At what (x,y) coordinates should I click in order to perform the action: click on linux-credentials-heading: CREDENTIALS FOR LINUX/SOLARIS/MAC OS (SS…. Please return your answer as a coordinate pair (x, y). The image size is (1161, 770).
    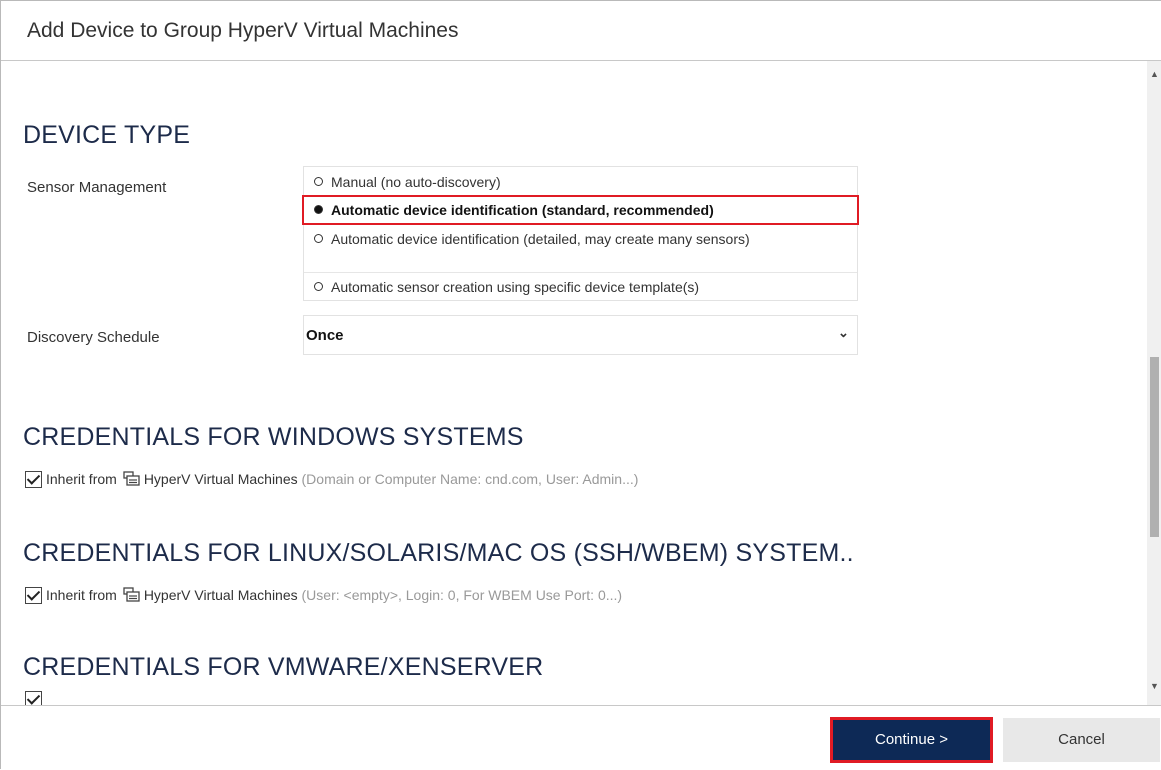
    Looking at the image, I should click on (438, 553).